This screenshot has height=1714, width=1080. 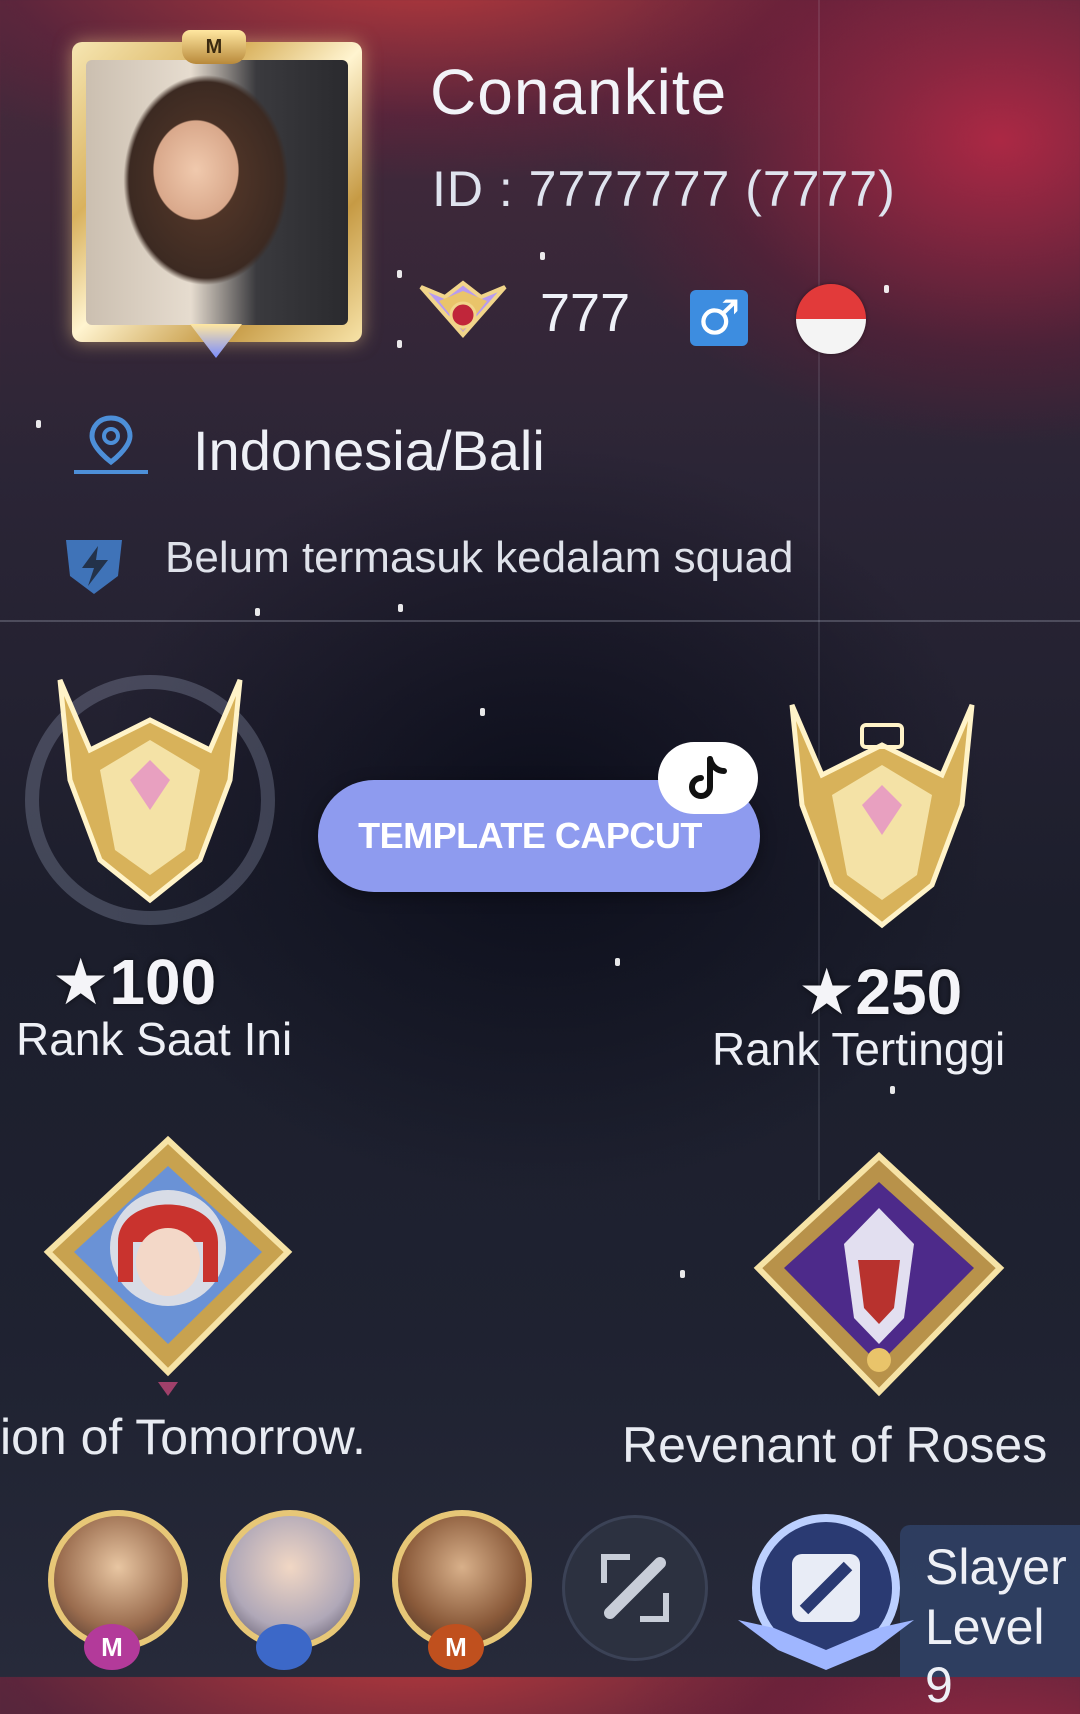 I want to click on gender-male-icon: ♂, so click(x=719, y=318).